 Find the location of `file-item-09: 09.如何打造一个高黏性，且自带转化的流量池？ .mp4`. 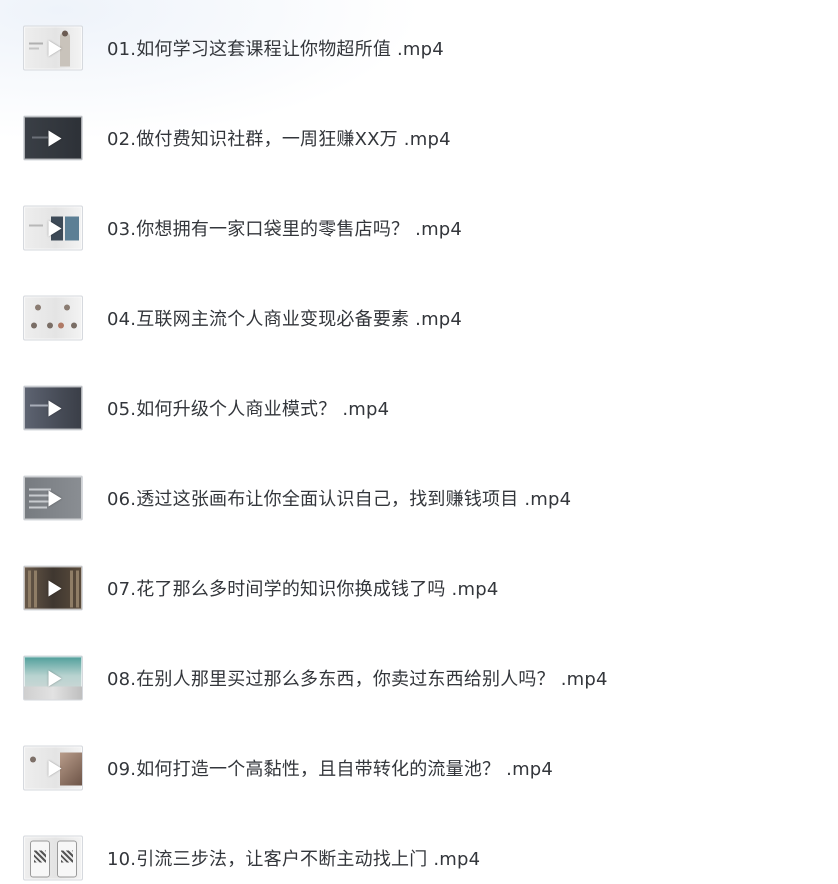

file-item-09: 09.如何打造一个高黏性，且自带转化的流量池？ .mp4 is located at coordinates (419, 768).